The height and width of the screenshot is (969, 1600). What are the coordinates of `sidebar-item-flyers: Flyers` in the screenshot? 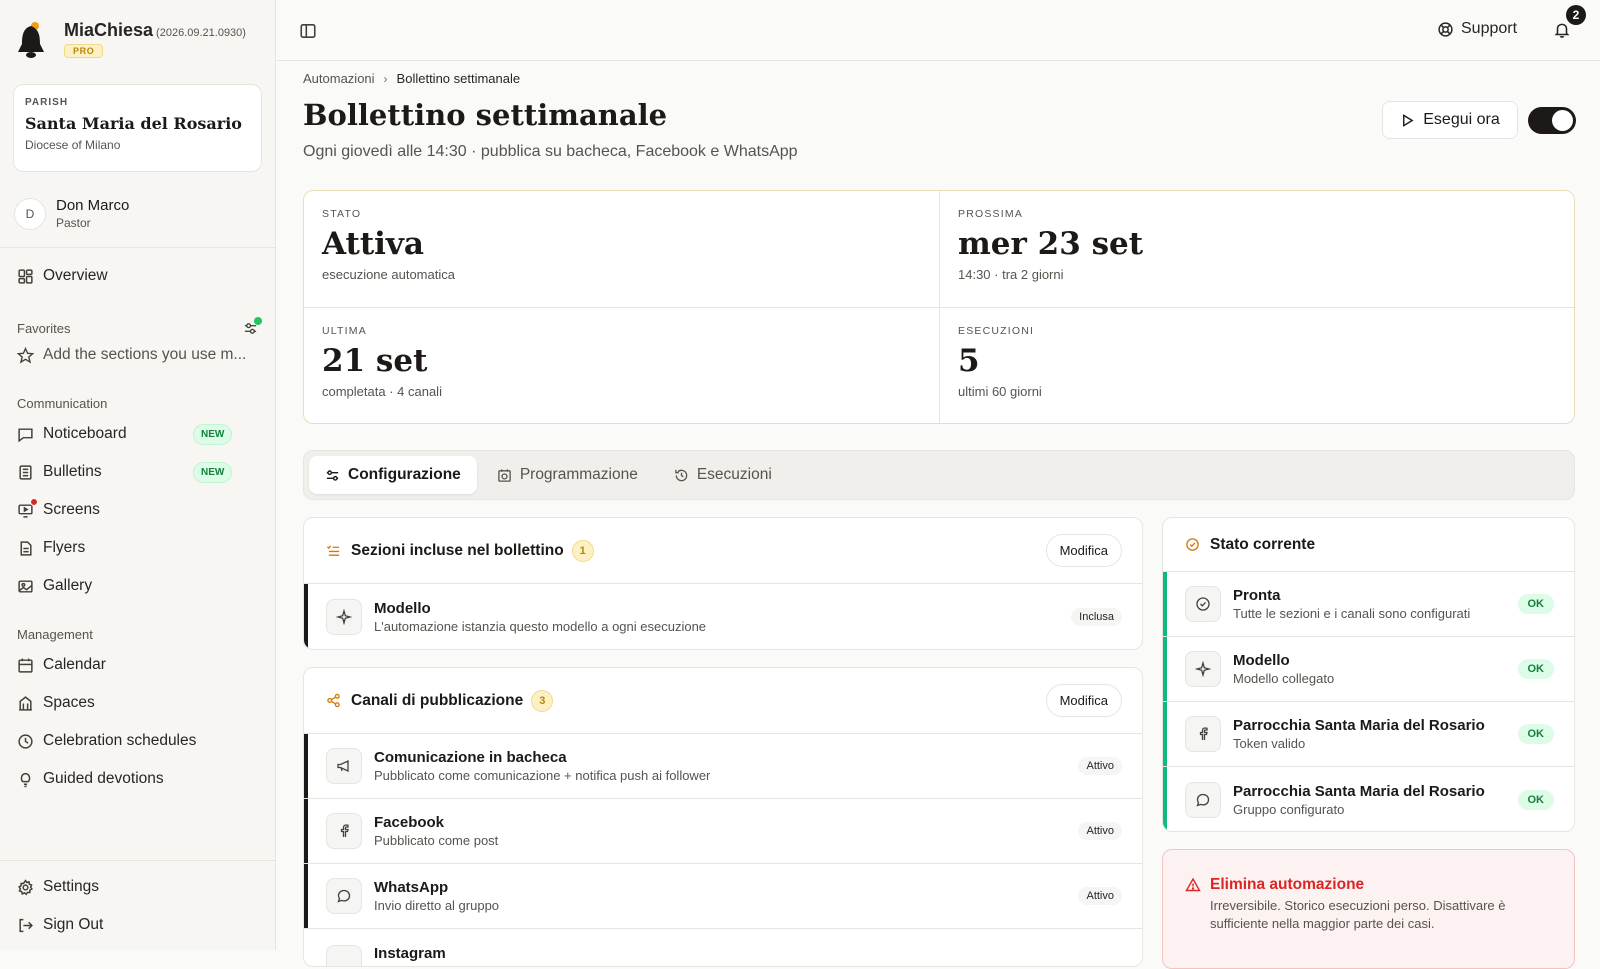 It's located at (137, 548).